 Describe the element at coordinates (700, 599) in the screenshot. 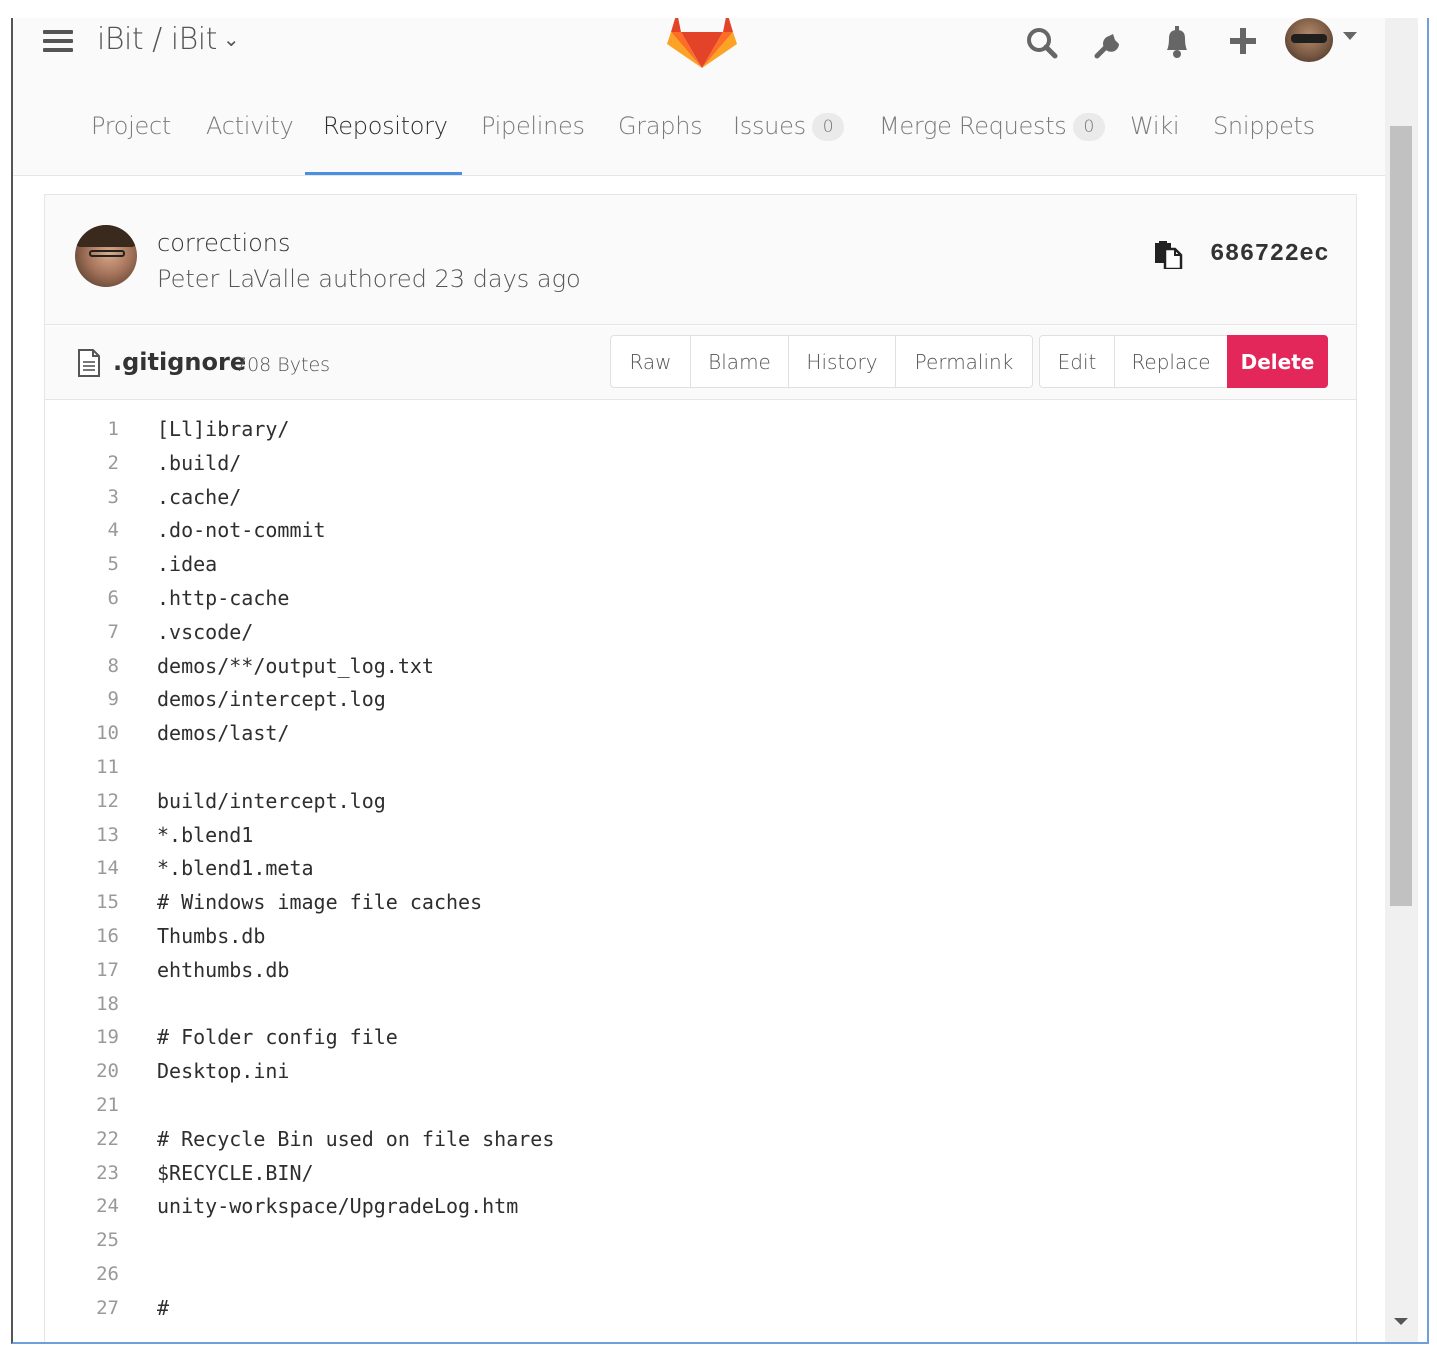

I see `code-line: 6 .http-cache` at that location.